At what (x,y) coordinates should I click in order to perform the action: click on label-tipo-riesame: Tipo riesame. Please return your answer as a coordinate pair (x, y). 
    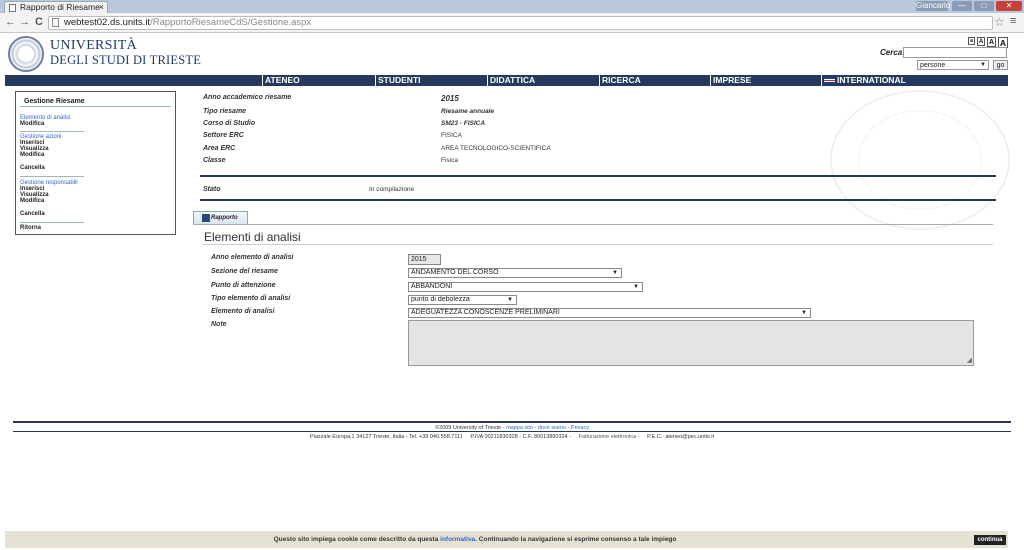
    Looking at the image, I should click on (225, 111).